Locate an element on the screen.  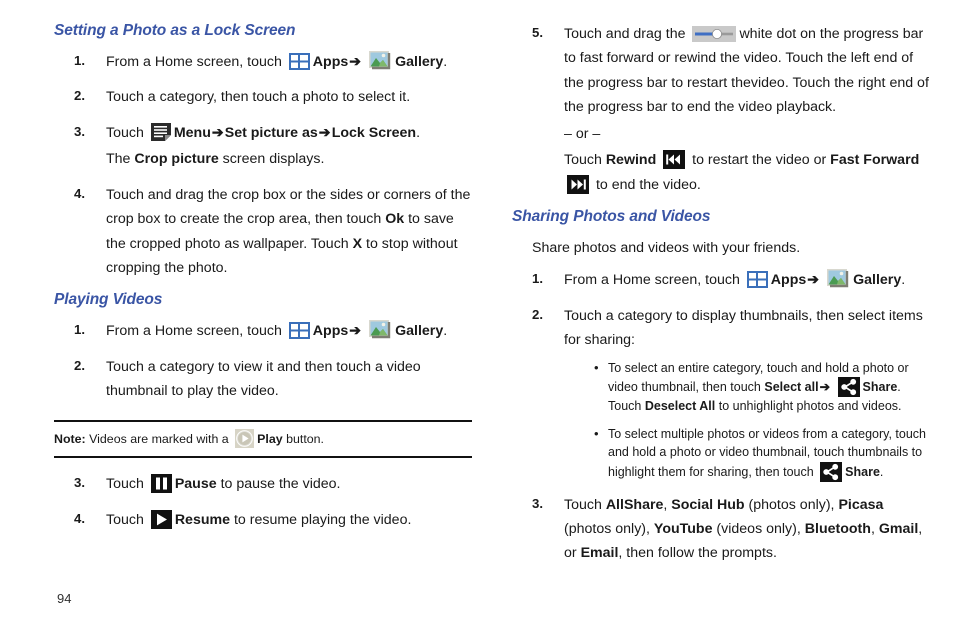
lock-screen-label: Lock Screen is located at coordinates (374, 132).